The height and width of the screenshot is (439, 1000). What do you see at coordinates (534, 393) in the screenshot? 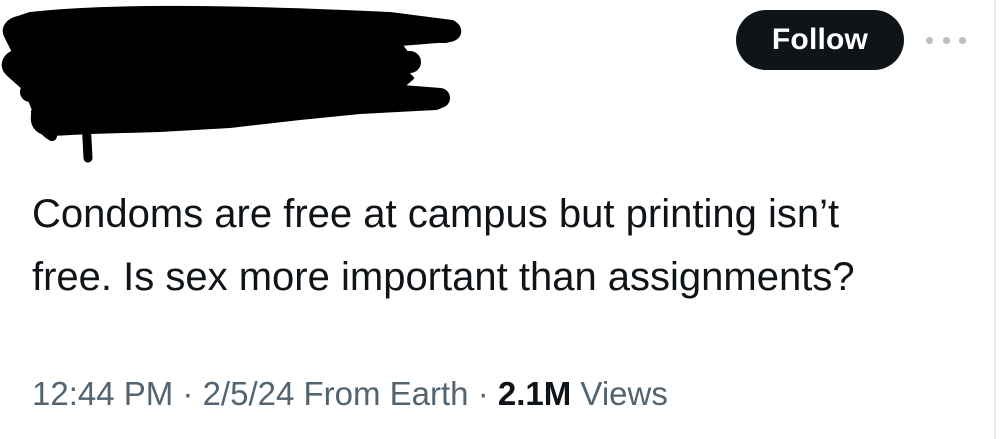
I see `views-count: 2.1M` at bounding box center [534, 393].